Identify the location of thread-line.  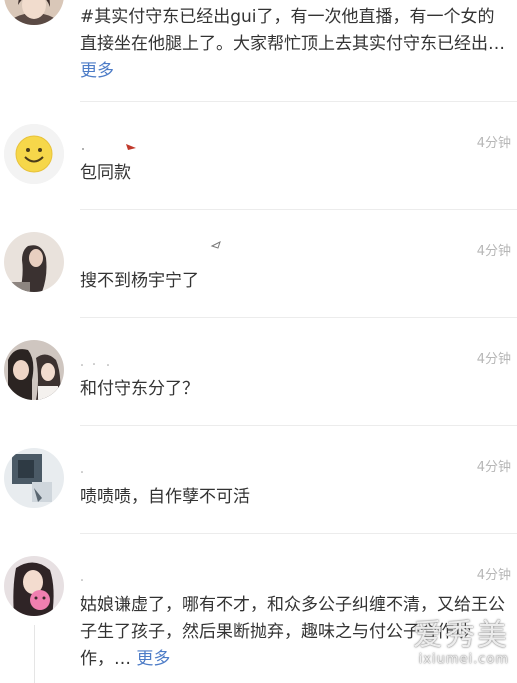
(34, 654).